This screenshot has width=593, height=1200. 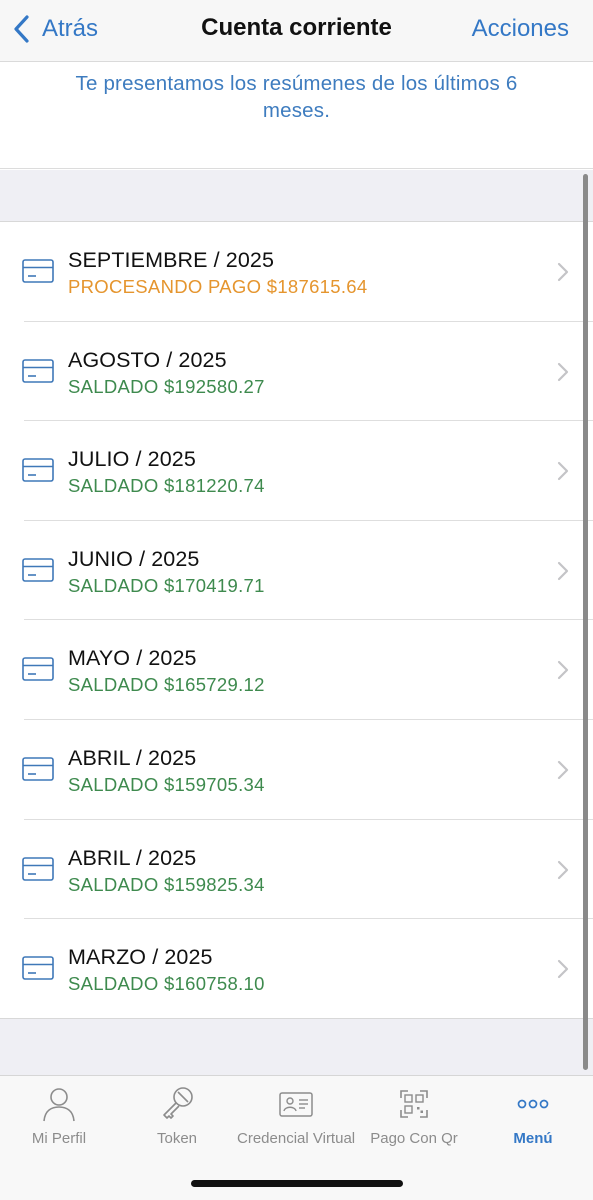 I want to click on tab-label: Menú, so click(x=533, y=1138).